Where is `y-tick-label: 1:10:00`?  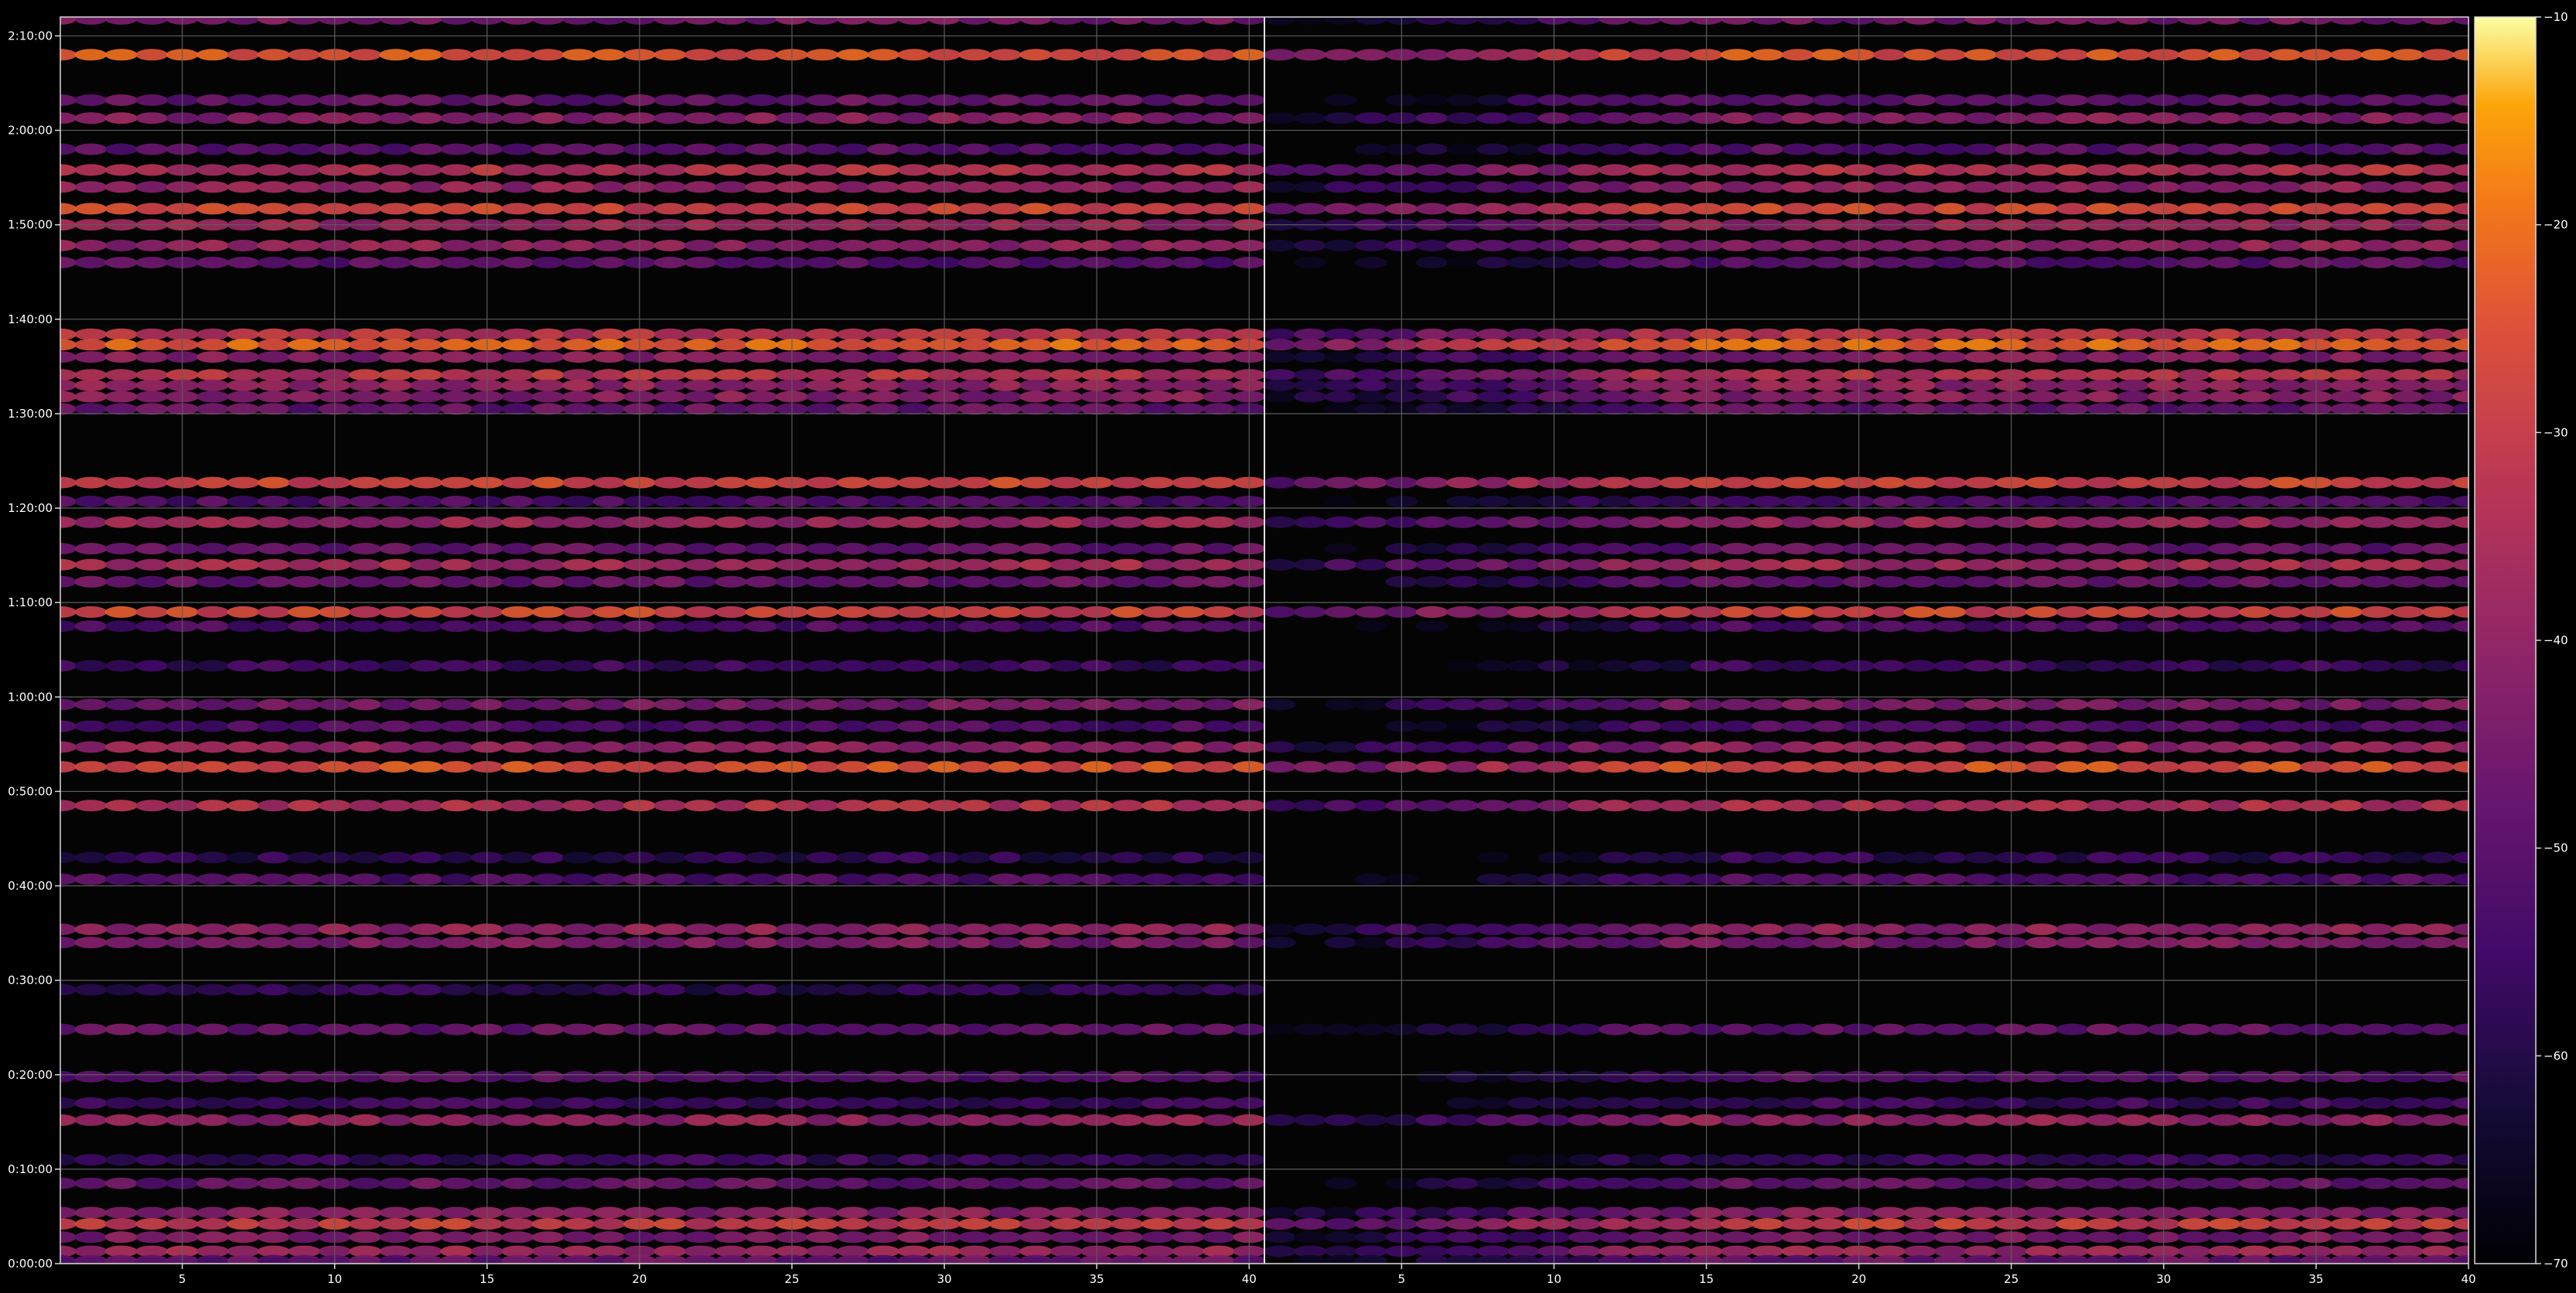
y-tick-label: 1:10:00 is located at coordinates (31, 602).